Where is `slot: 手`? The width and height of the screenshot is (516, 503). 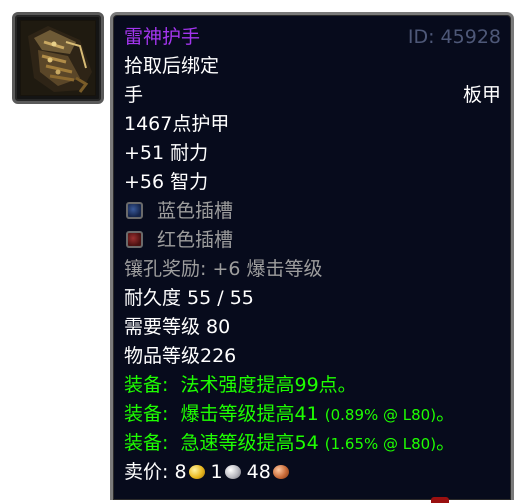
slot: 手 is located at coordinates (134, 95).